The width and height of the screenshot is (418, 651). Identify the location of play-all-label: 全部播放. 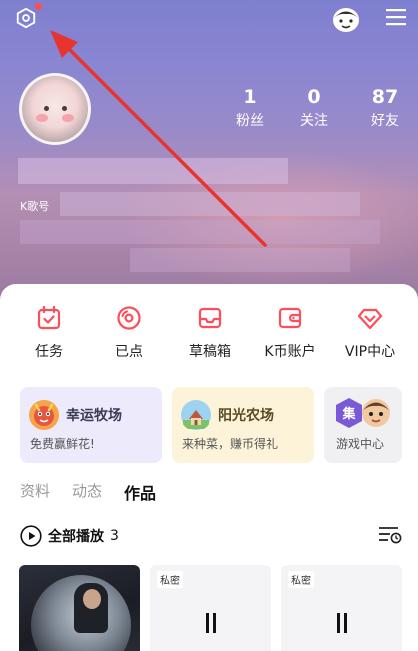
(76, 537).